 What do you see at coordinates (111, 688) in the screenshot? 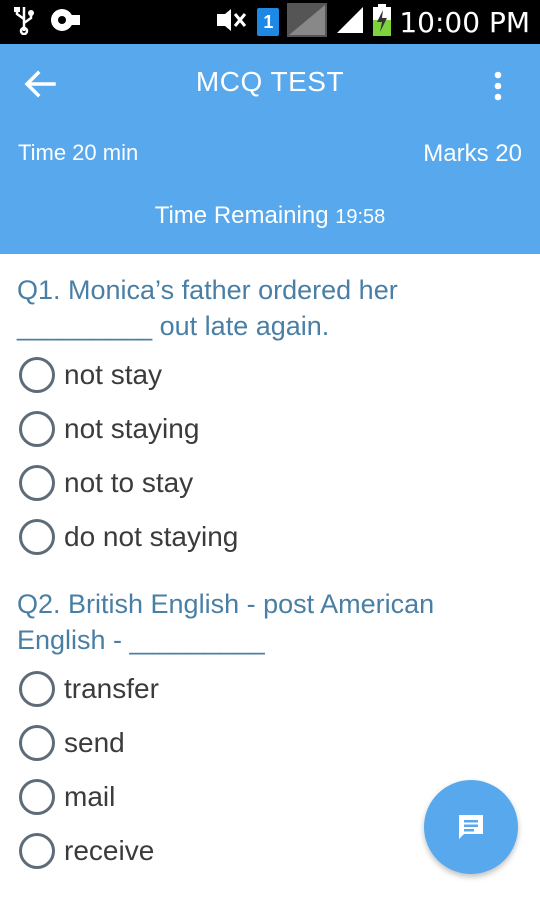
I see `option-label: transfer` at bounding box center [111, 688].